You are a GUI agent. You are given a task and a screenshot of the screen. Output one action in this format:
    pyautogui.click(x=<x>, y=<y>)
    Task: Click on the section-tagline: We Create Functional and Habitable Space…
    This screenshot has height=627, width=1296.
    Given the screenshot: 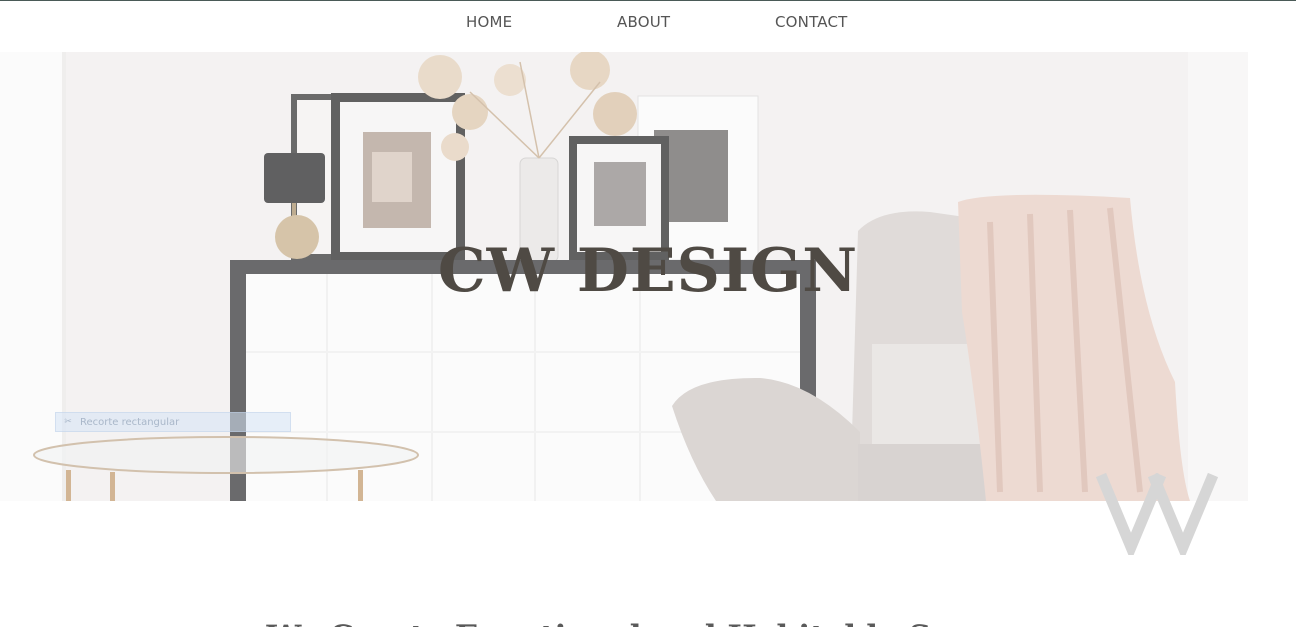 What is the action you would take?
    pyautogui.click(x=648, y=623)
    